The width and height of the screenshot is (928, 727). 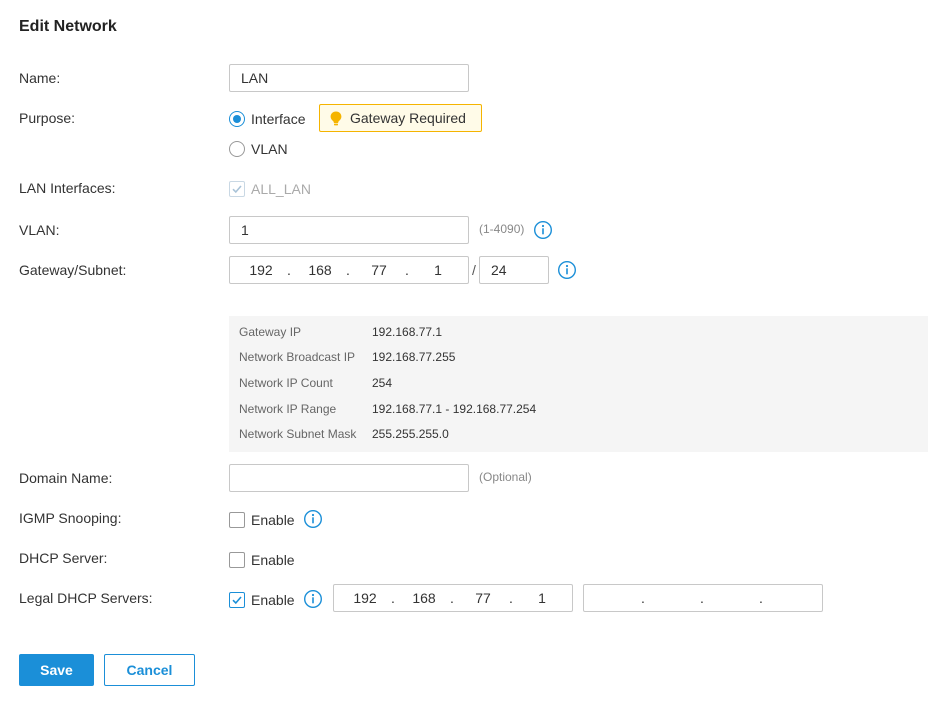 I want to click on broadcast-ip-value: 192.168.77.255, so click(x=414, y=357).